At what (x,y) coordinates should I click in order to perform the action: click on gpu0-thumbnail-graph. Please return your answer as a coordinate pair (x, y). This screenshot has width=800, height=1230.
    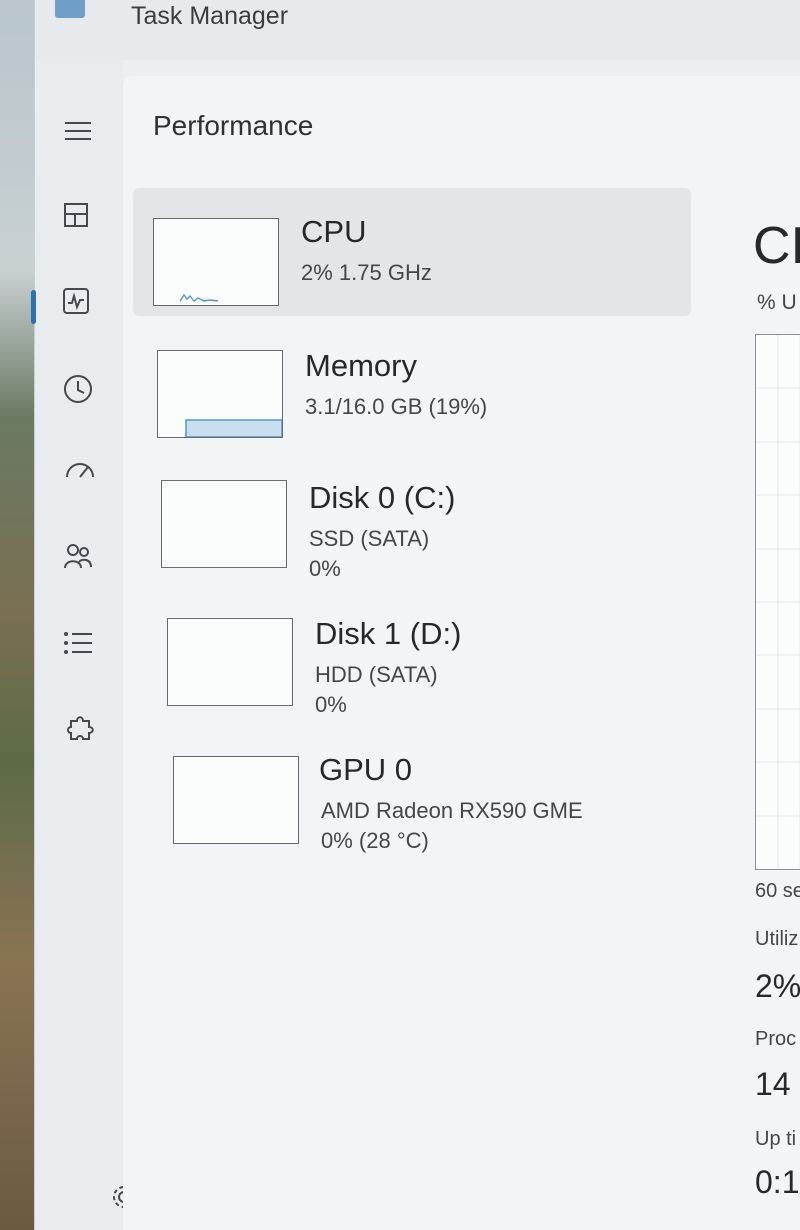
    Looking at the image, I should click on (236, 800).